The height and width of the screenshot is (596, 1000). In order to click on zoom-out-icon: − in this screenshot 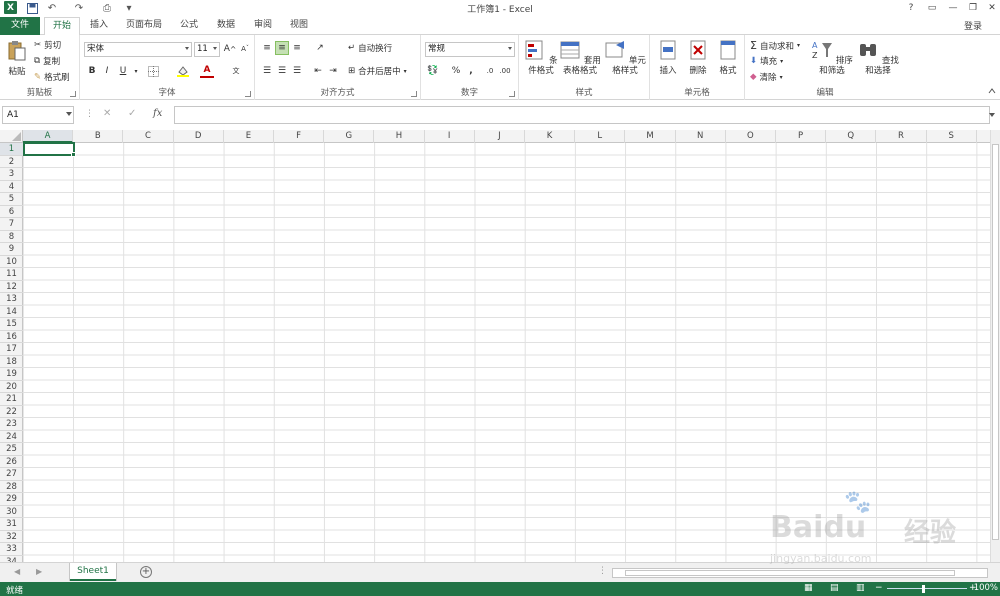, I will do `click(879, 588)`.